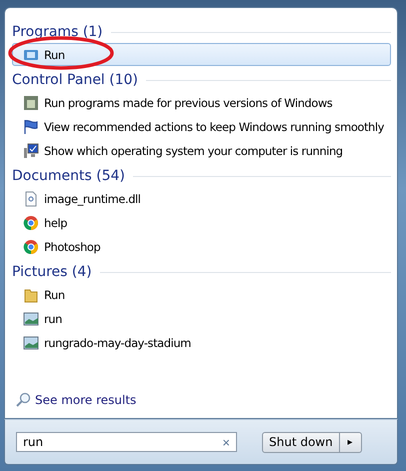 This screenshot has width=406, height=471. I want to click on result-item: Show which operating system your computer is running, so click(201, 150).